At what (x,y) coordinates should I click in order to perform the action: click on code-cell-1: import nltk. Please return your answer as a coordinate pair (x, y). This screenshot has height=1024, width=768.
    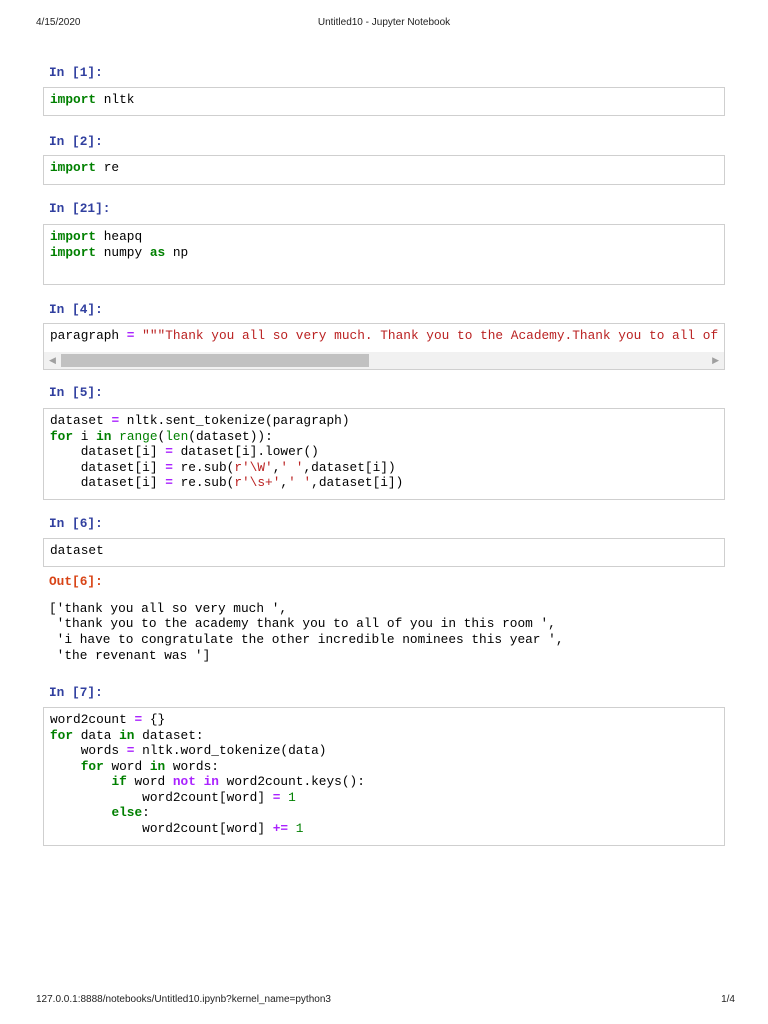
    Looking at the image, I should click on (384, 101).